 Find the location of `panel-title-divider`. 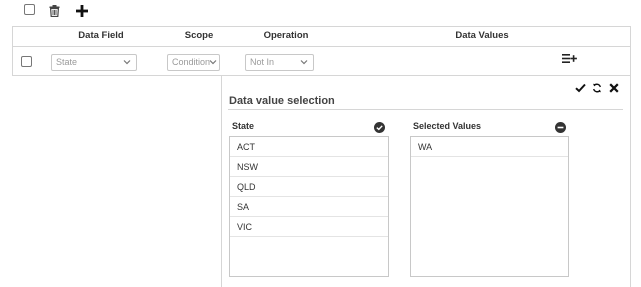

panel-title-divider is located at coordinates (425, 109).